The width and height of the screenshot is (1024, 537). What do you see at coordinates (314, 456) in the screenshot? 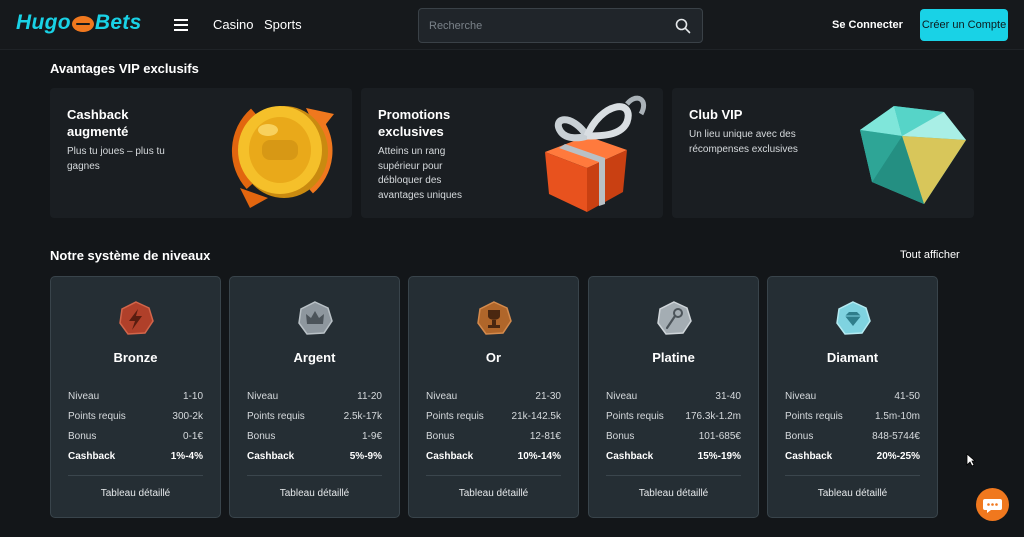
I see `cashback-row: Cashback 5%-9%` at bounding box center [314, 456].